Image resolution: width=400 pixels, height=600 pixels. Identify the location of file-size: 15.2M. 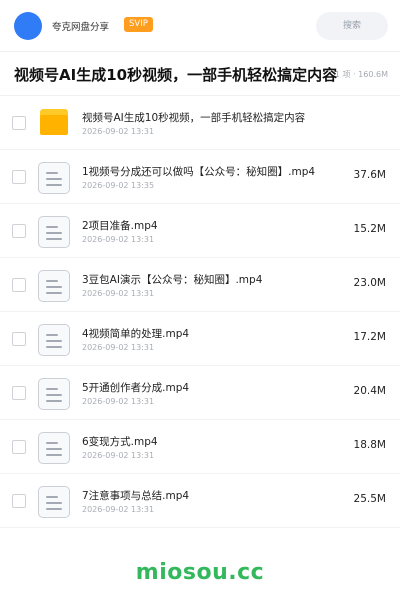
(369, 229).